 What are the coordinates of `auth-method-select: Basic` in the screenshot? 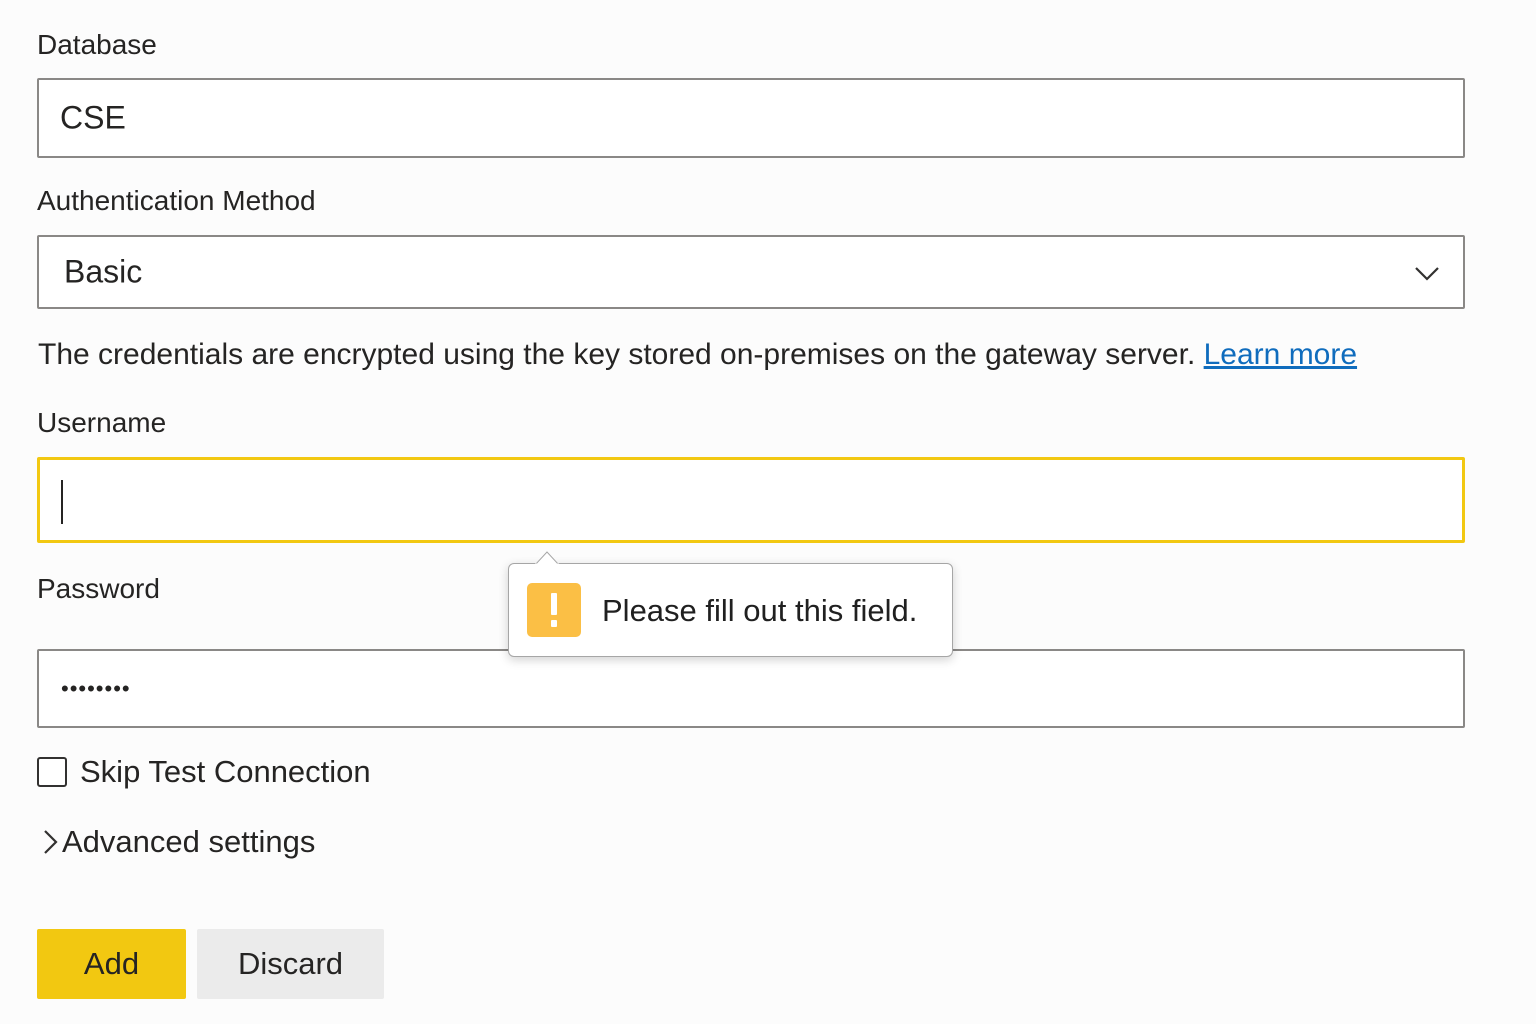 It's located at (751, 272).